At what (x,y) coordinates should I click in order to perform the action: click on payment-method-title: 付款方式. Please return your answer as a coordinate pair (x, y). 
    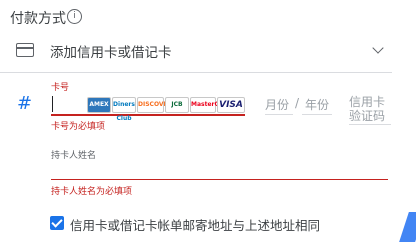
    Looking at the image, I should click on (38, 19).